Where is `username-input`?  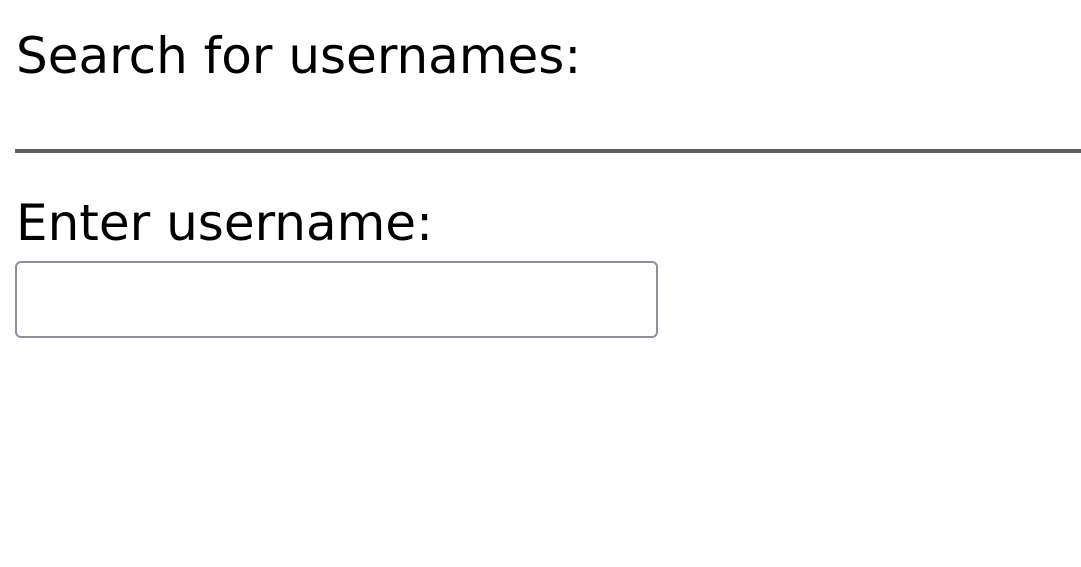
username-input is located at coordinates (336, 299).